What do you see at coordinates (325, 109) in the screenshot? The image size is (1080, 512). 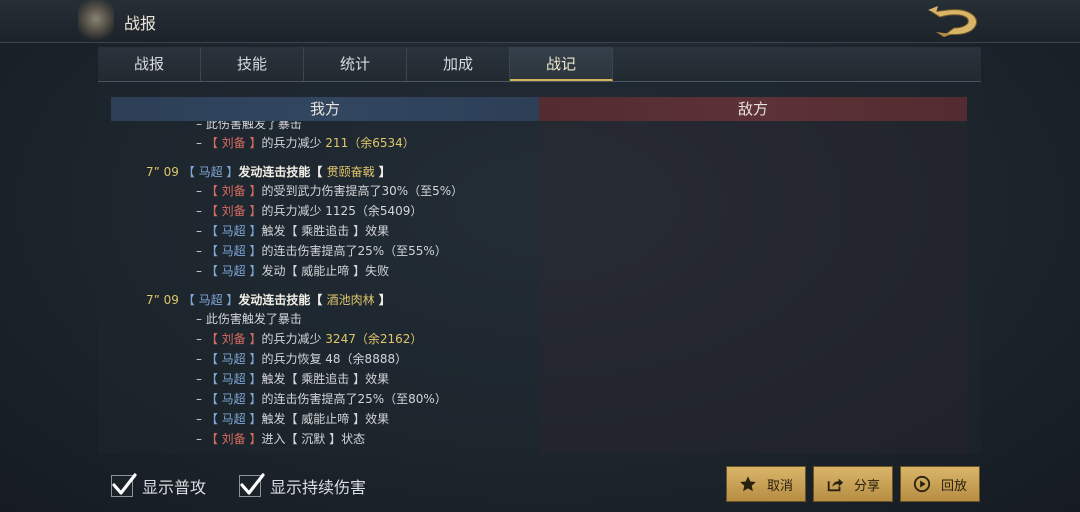 I see `our-side-header: 我方` at bounding box center [325, 109].